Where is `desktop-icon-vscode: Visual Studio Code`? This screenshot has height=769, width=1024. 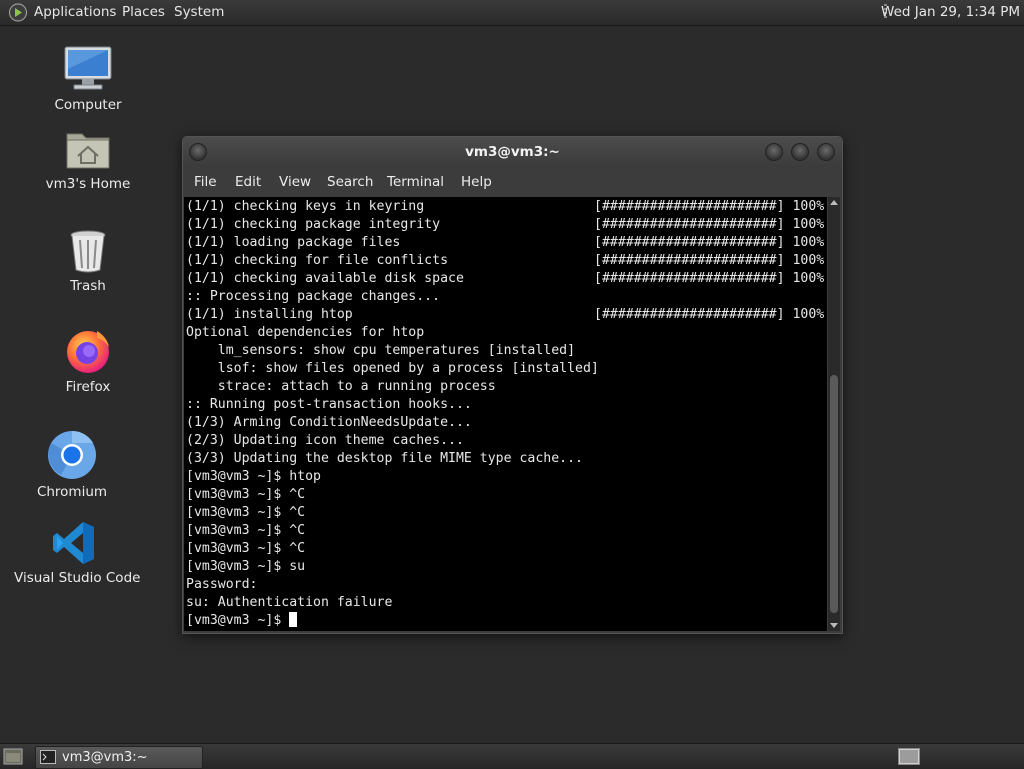 desktop-icon-vscode: Visual Studio Code is located at coordinates (77, 553).